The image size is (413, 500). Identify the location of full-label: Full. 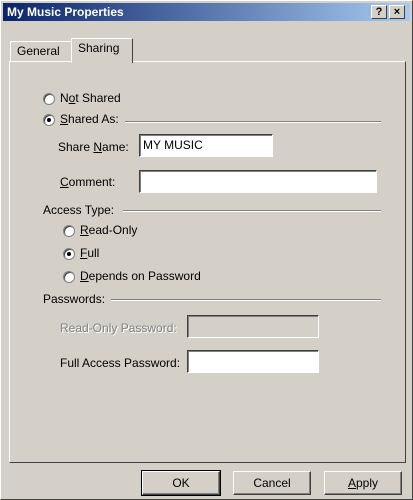
(89, 253).